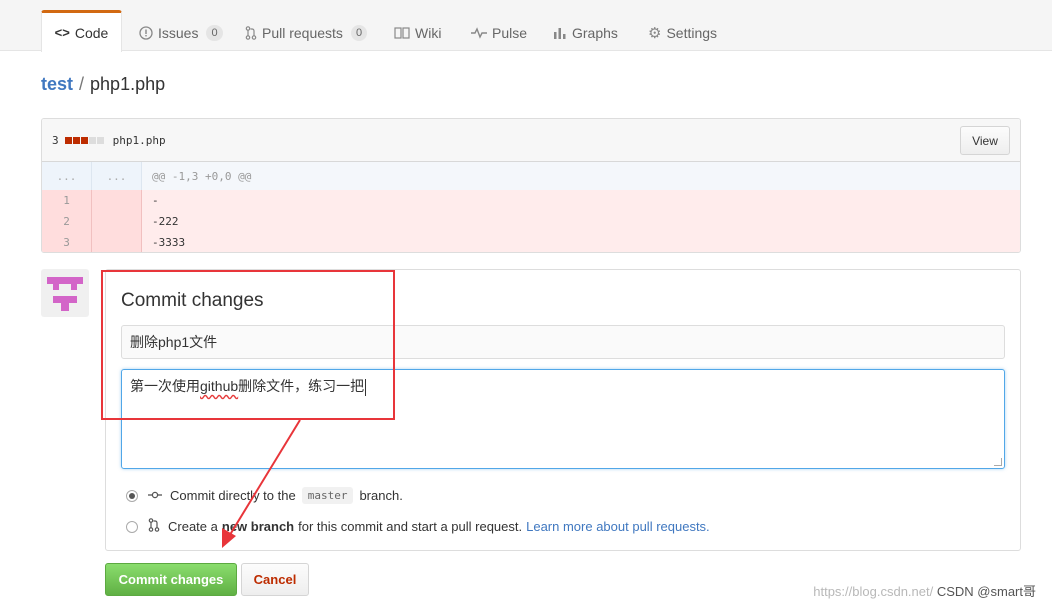 This screenshot has height=607, width=1052. I want to click on tab-code: <> Code, so click(81, 31).